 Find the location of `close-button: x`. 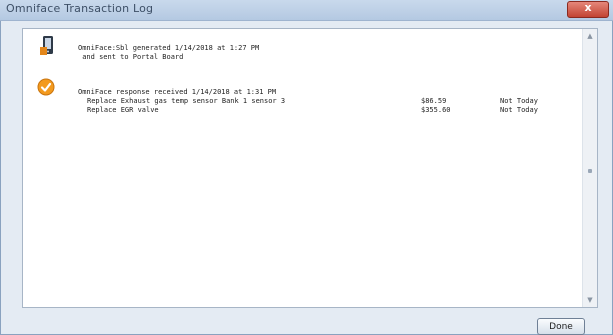

close-button: x is located at coordinates (588, 9).